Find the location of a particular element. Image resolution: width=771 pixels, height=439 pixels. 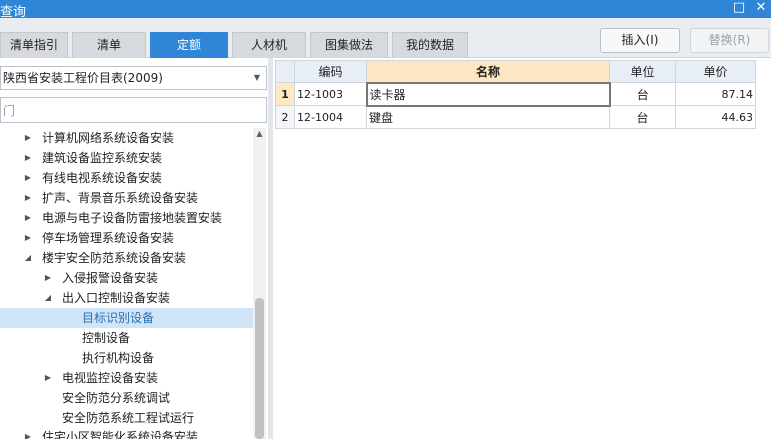

tree-node-label: 出入口控制设备安装 is located at coordinates (116, 298).